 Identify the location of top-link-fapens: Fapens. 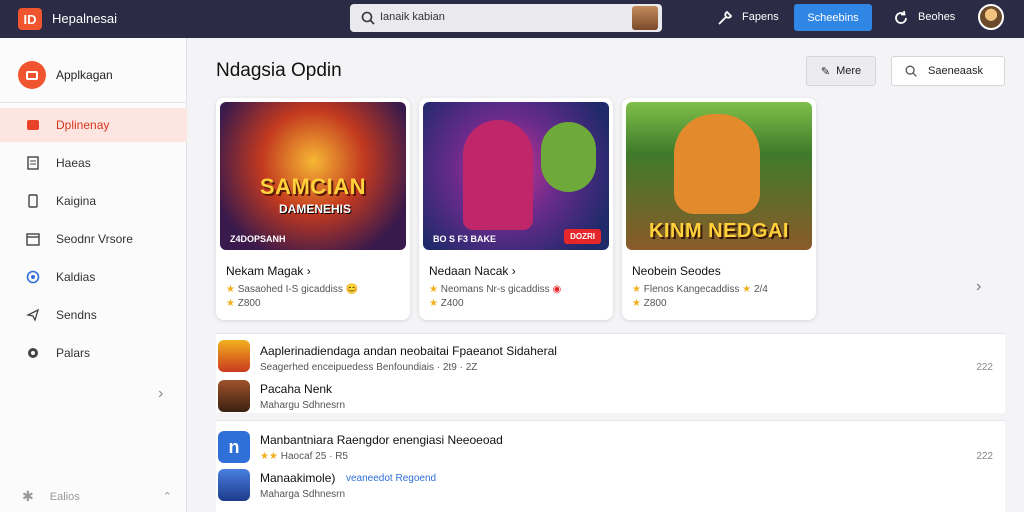
(760, 17).